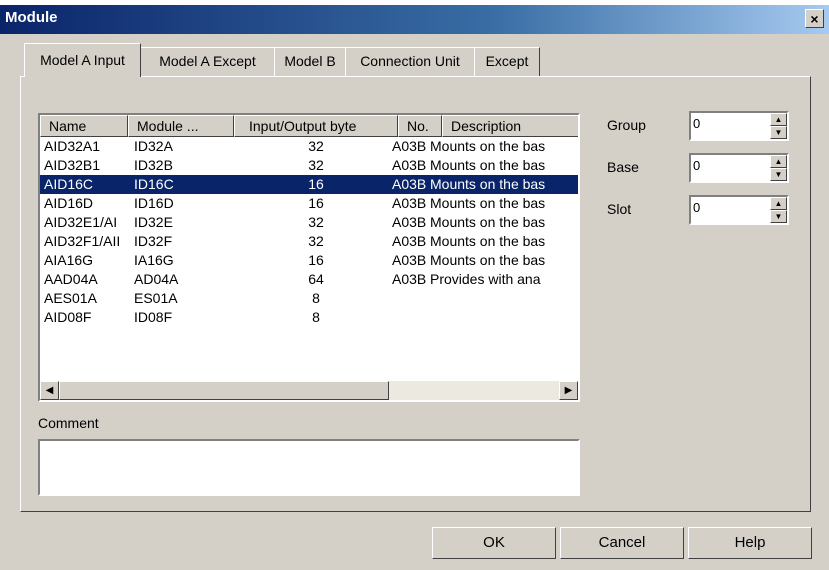 Image resolution: width=829 pixels, height=570 pixels. What do you see at coordinates (68, 317) in the screenshot?
I see `row-name: AID08F` at bounding box center [68, 317].